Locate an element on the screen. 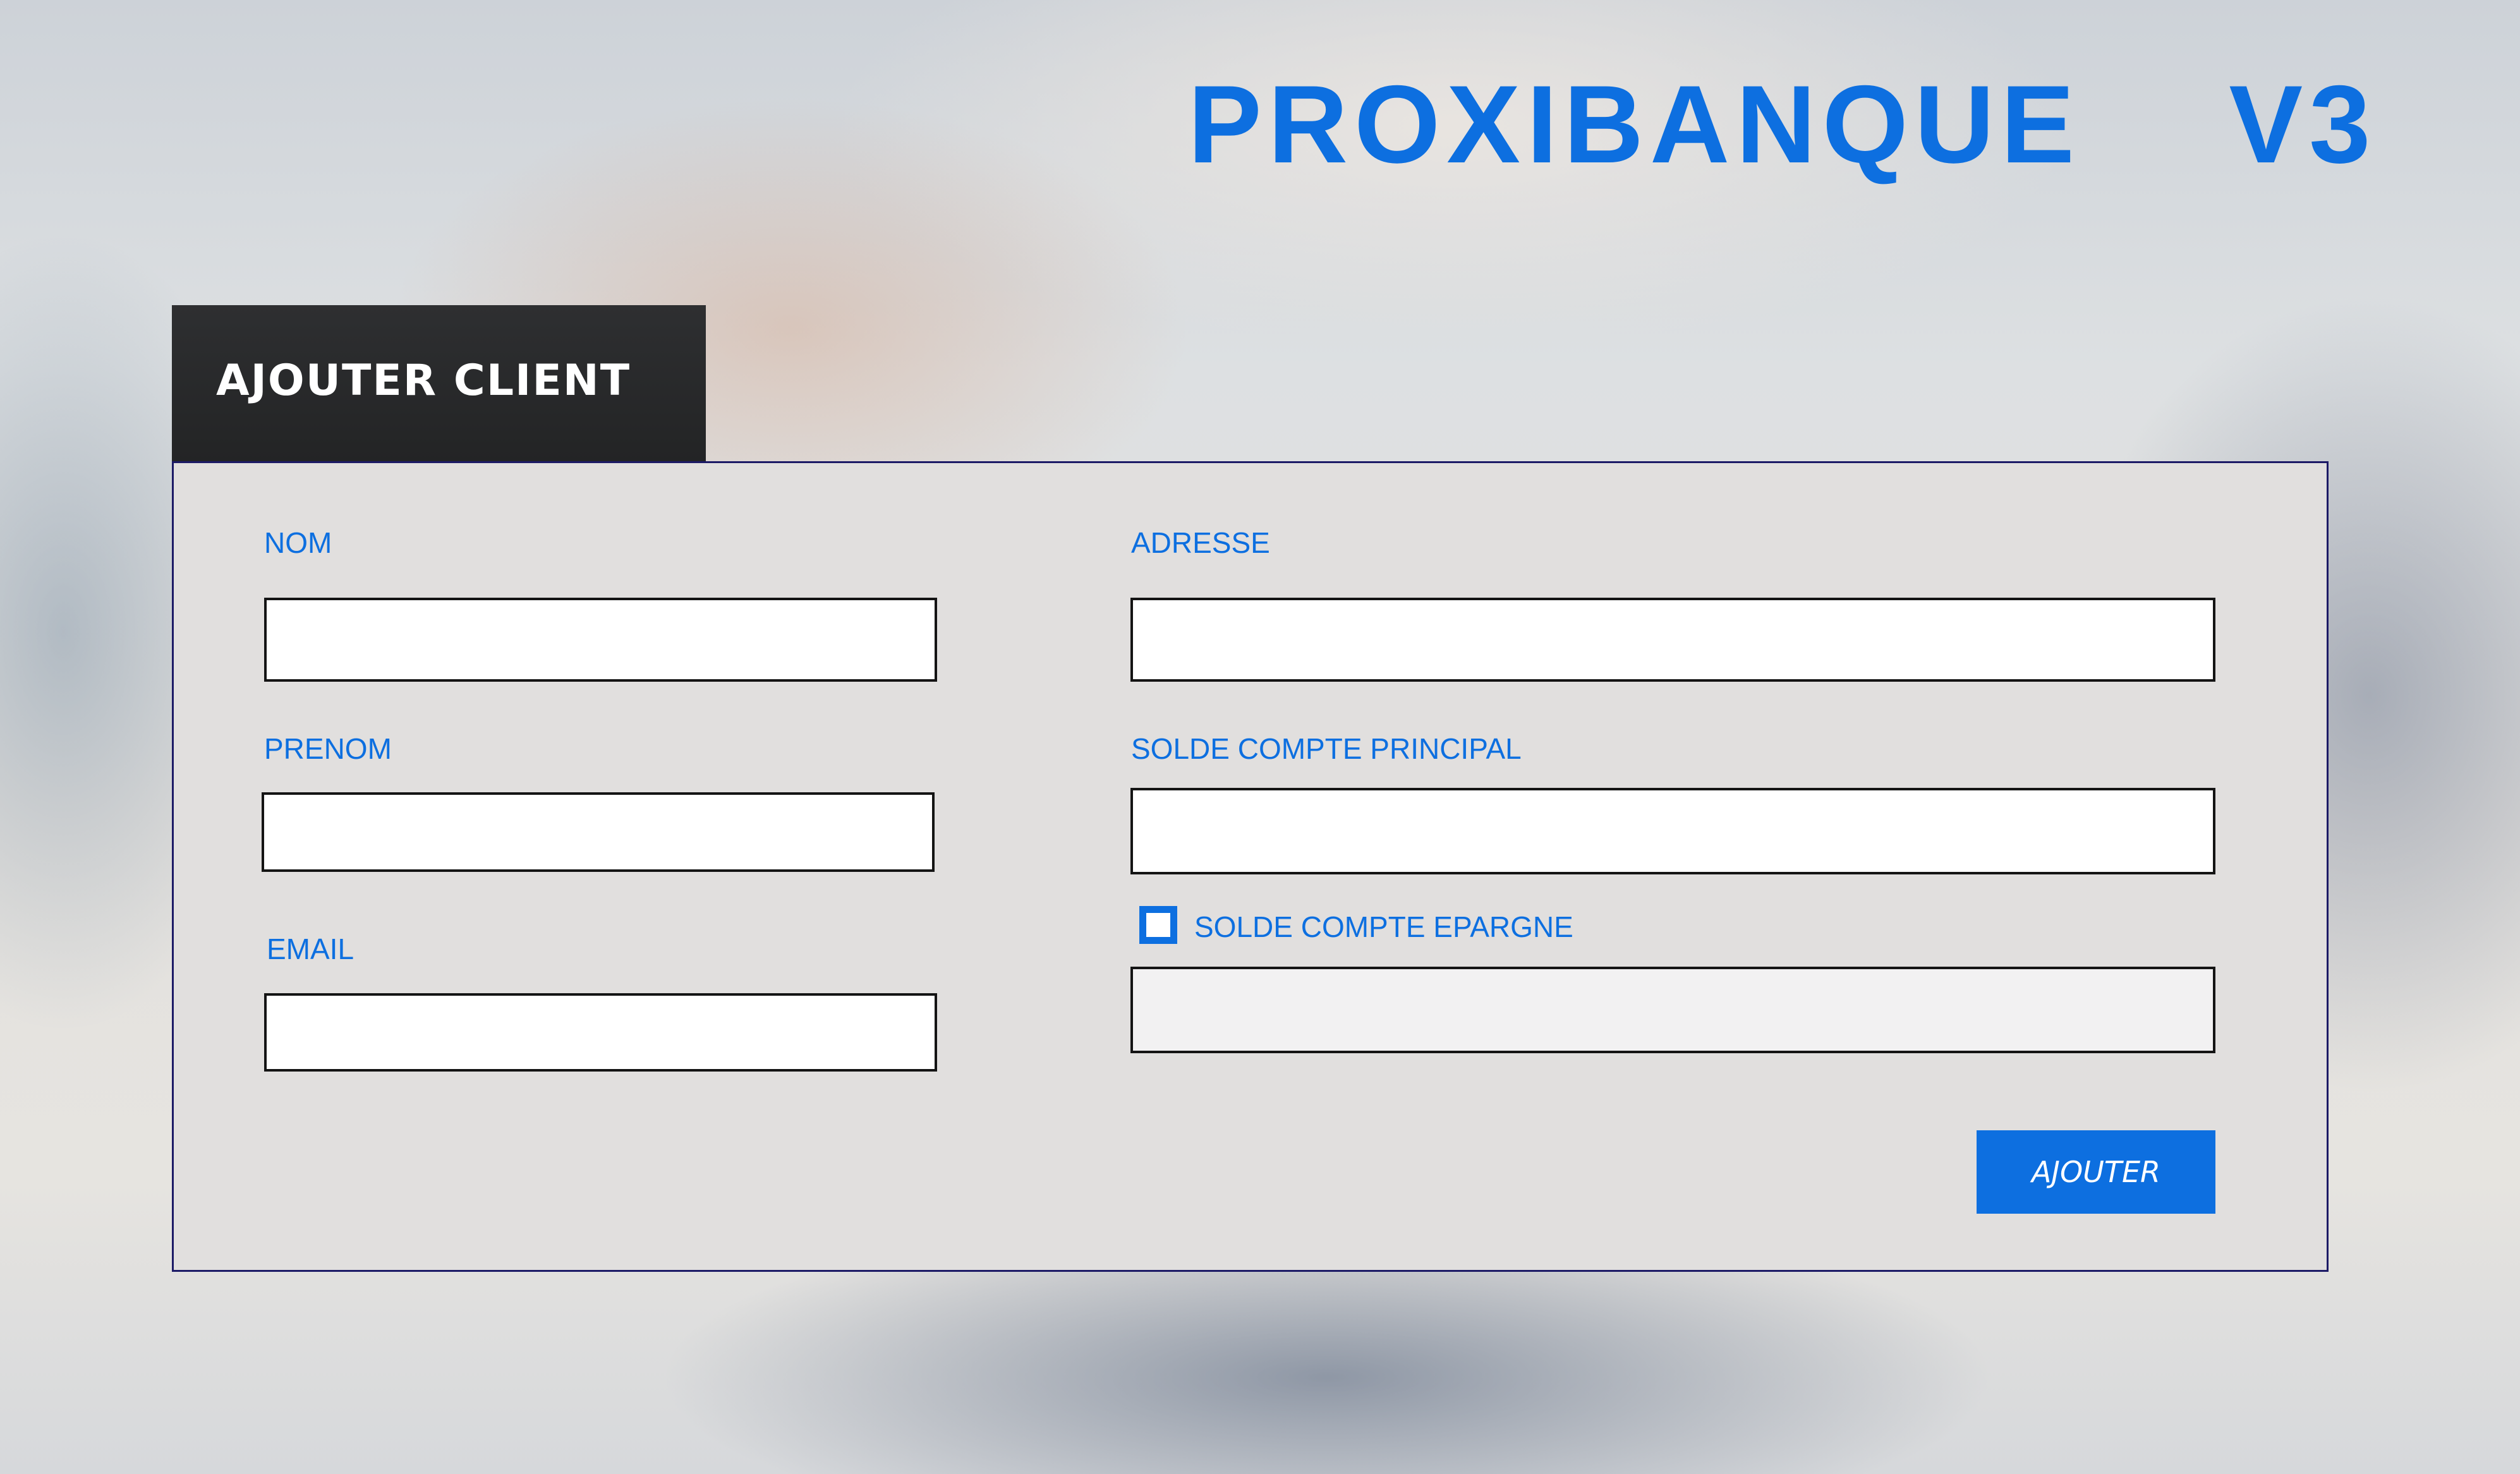 The image size is (2520, 1474). solde-principal-label: SOLDE COMPTE PRINCIPAL is located at coordinates (1326, 748).